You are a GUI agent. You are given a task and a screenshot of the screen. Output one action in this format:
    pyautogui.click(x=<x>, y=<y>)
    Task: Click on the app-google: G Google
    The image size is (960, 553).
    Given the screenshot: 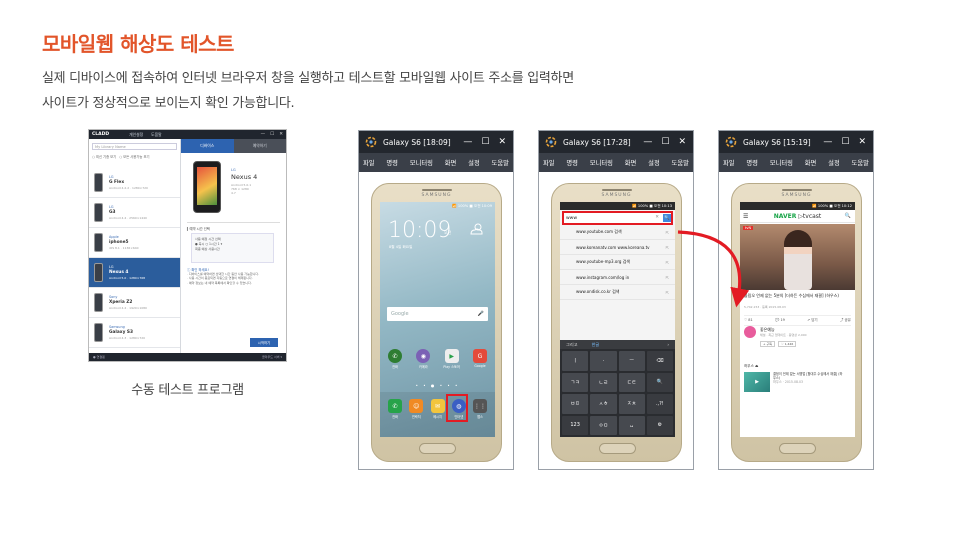 What is the action you would take?
    pyautogui.click(x=480, y=359)
    